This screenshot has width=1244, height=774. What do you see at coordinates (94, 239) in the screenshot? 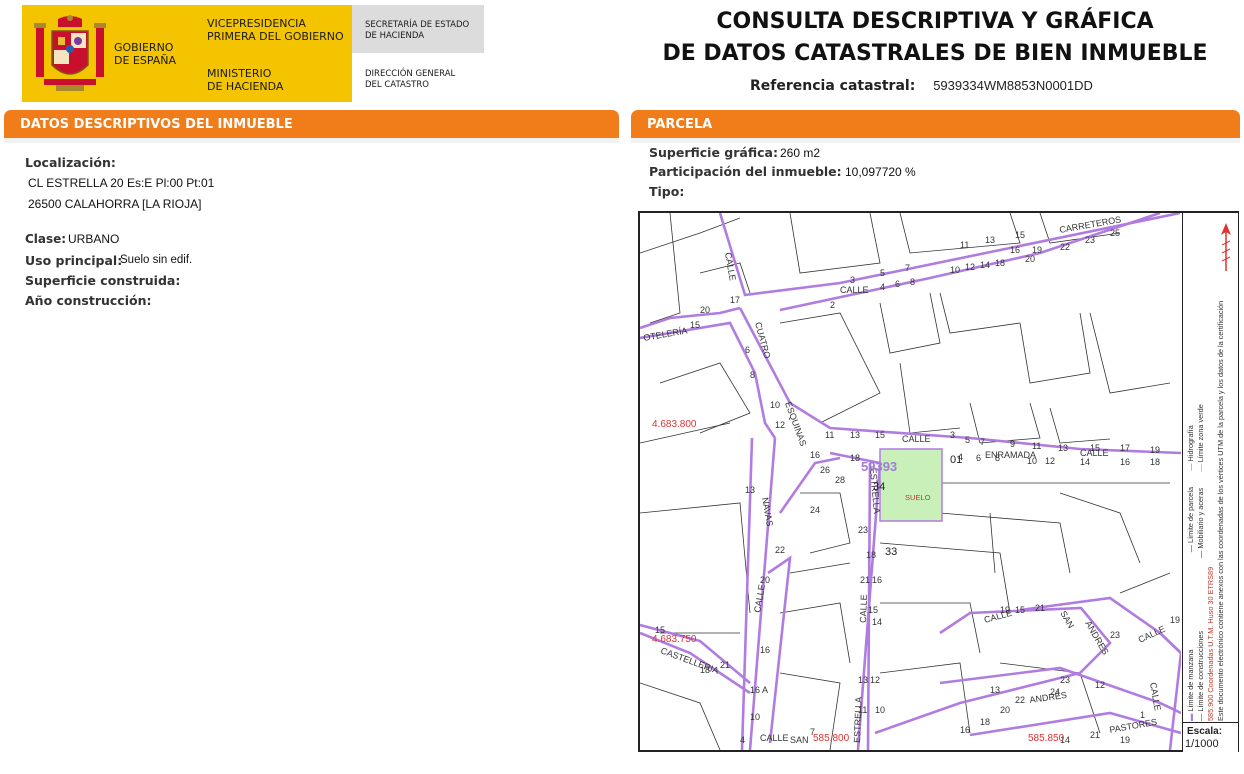
I see `clase-value: URBANO` at bounding box center [94, 239].